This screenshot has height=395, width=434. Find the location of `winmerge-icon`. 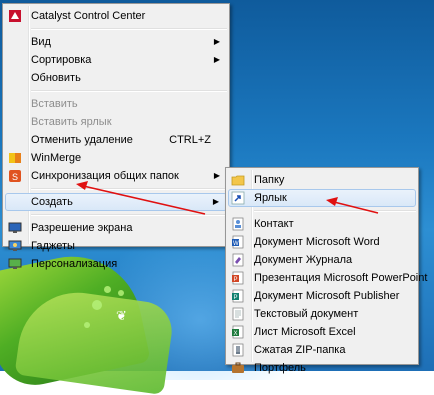

winmerge-icon is located at coordinates (15, 158).